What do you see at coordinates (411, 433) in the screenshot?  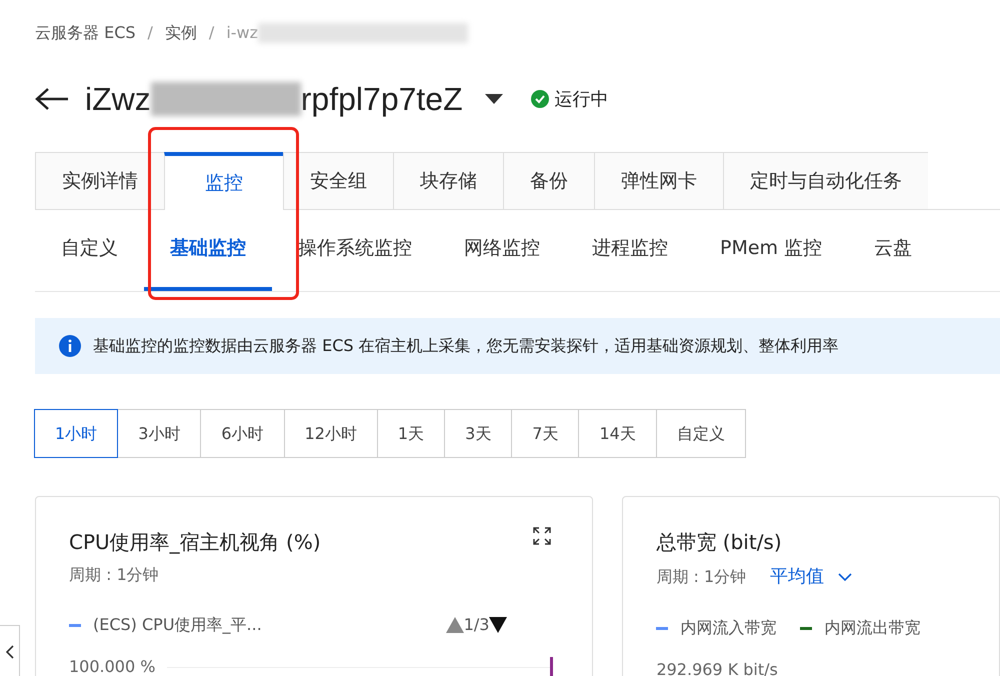 I see `time-range-button: 1天` at bounding box center [411, 433].